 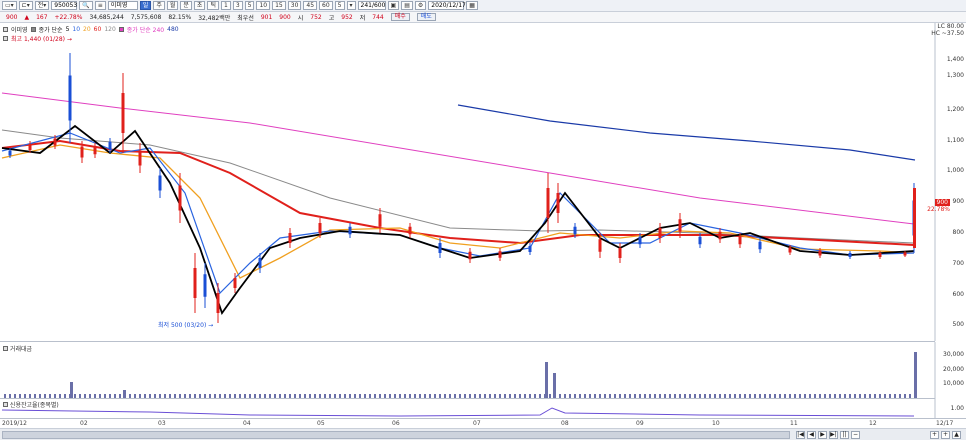 What do you see at coordinates (934, 435) in the screenshot?
I see `zoom-in-icon: +` at bounding box center [934, 435].